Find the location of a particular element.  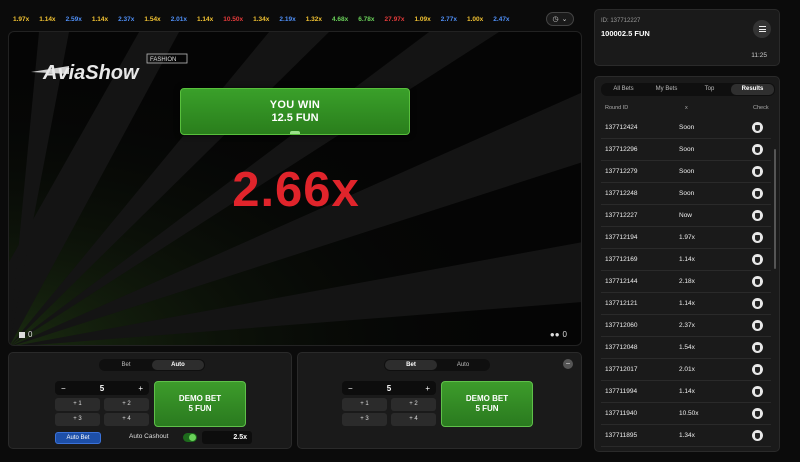

round-id: 137712121 is located at coordinates (621, 303).